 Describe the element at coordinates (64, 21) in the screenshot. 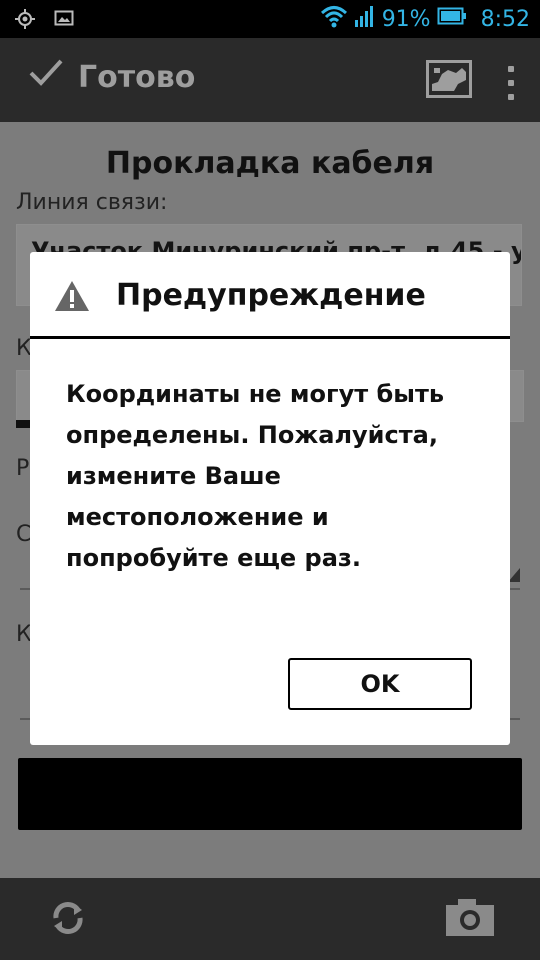

I see `image-notification-icon` at that location.